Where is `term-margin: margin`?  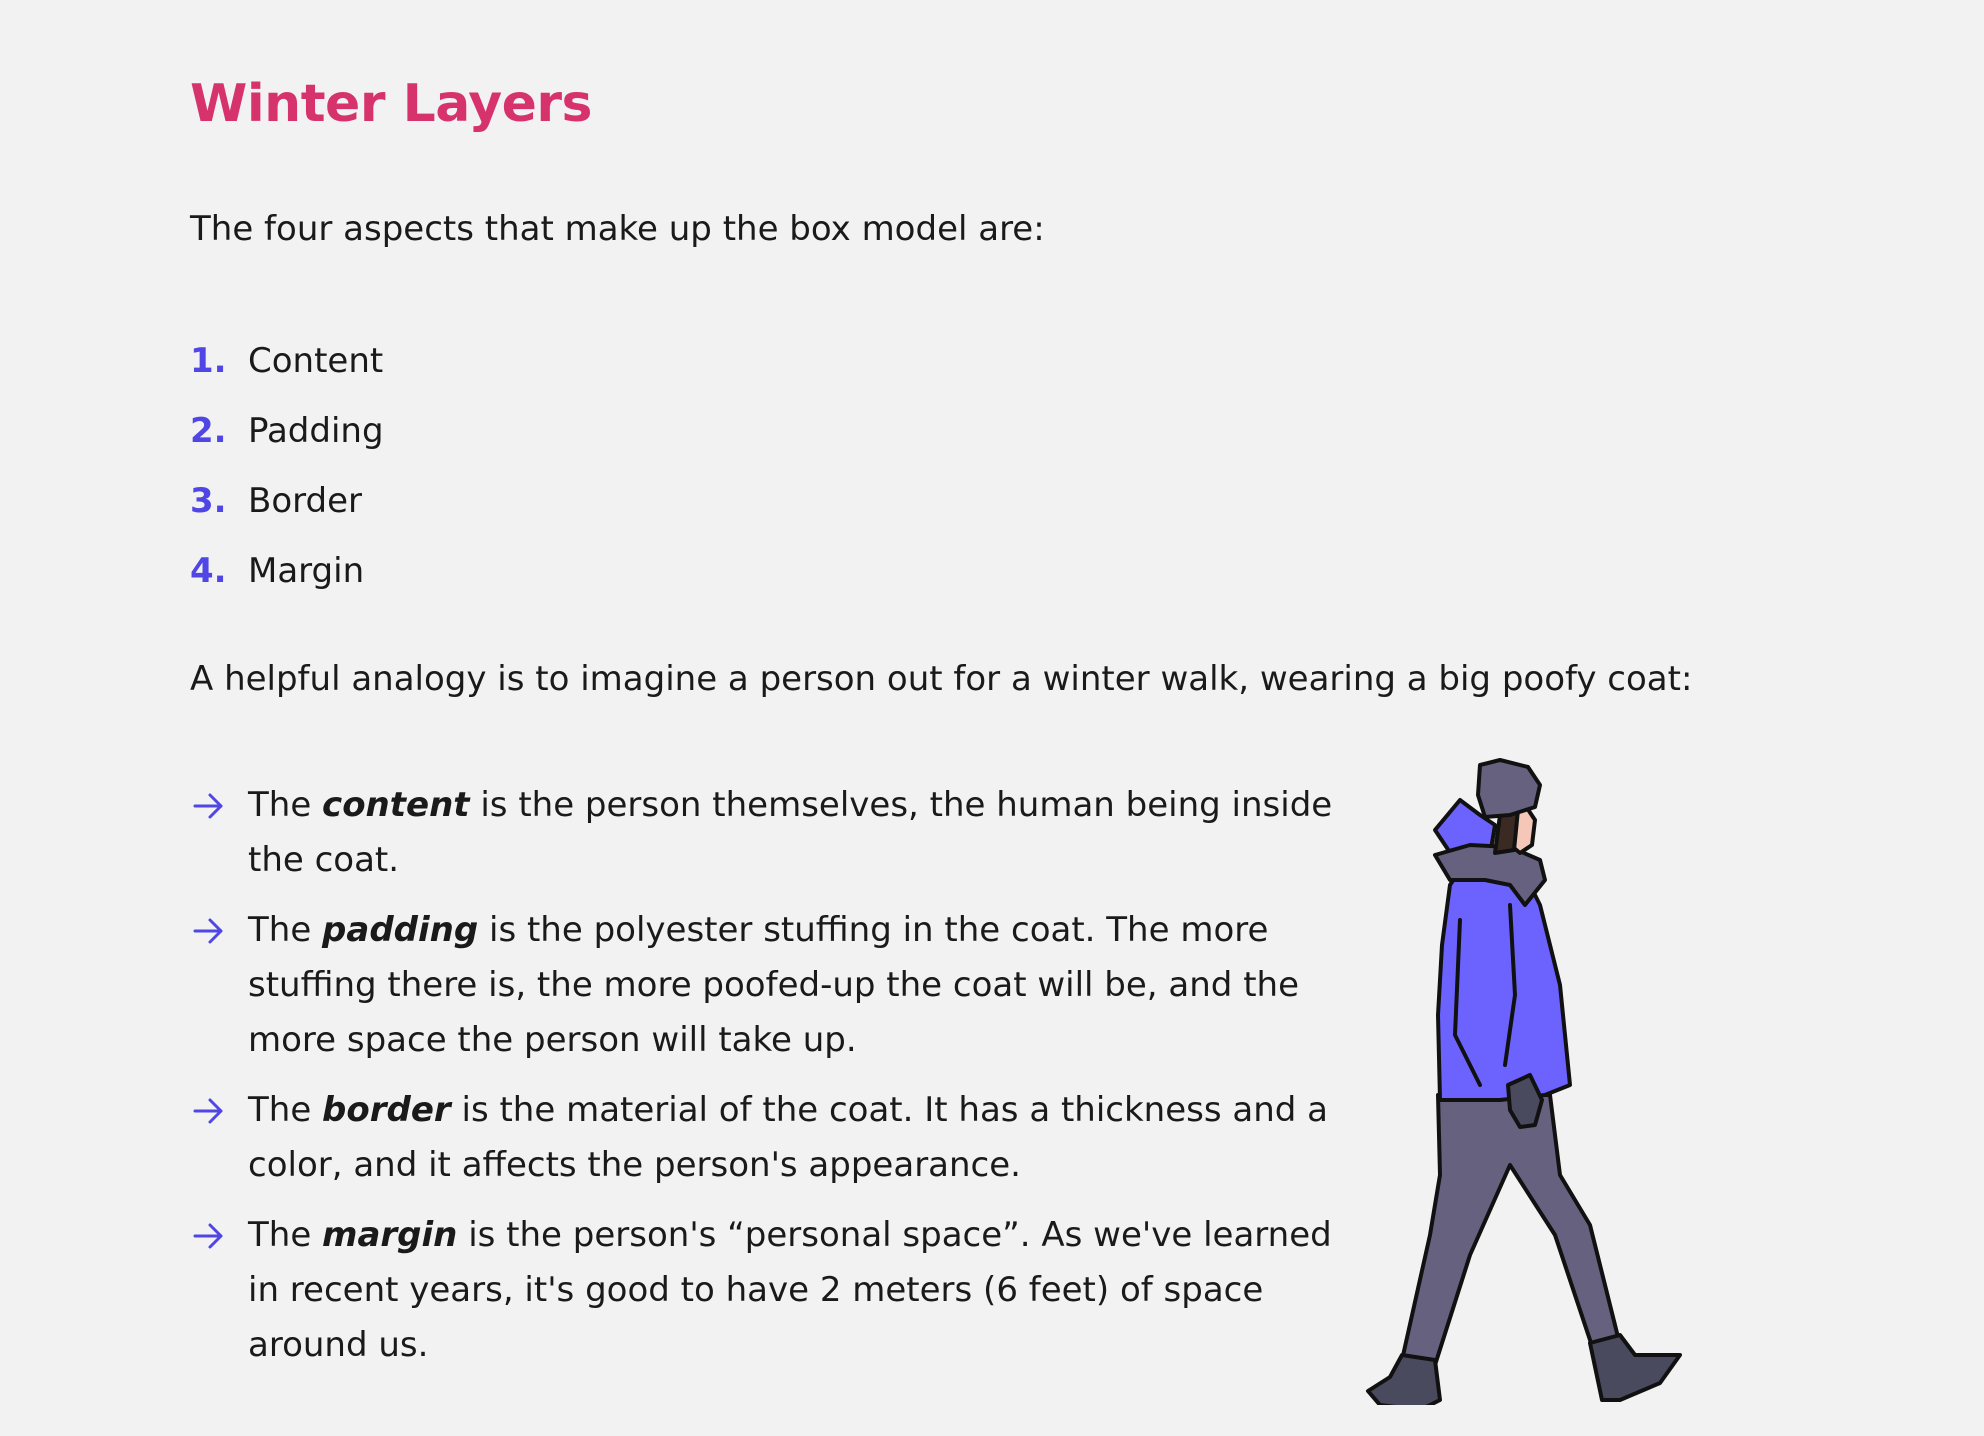
term-margin: margin is located at coordinates (390, 1235).